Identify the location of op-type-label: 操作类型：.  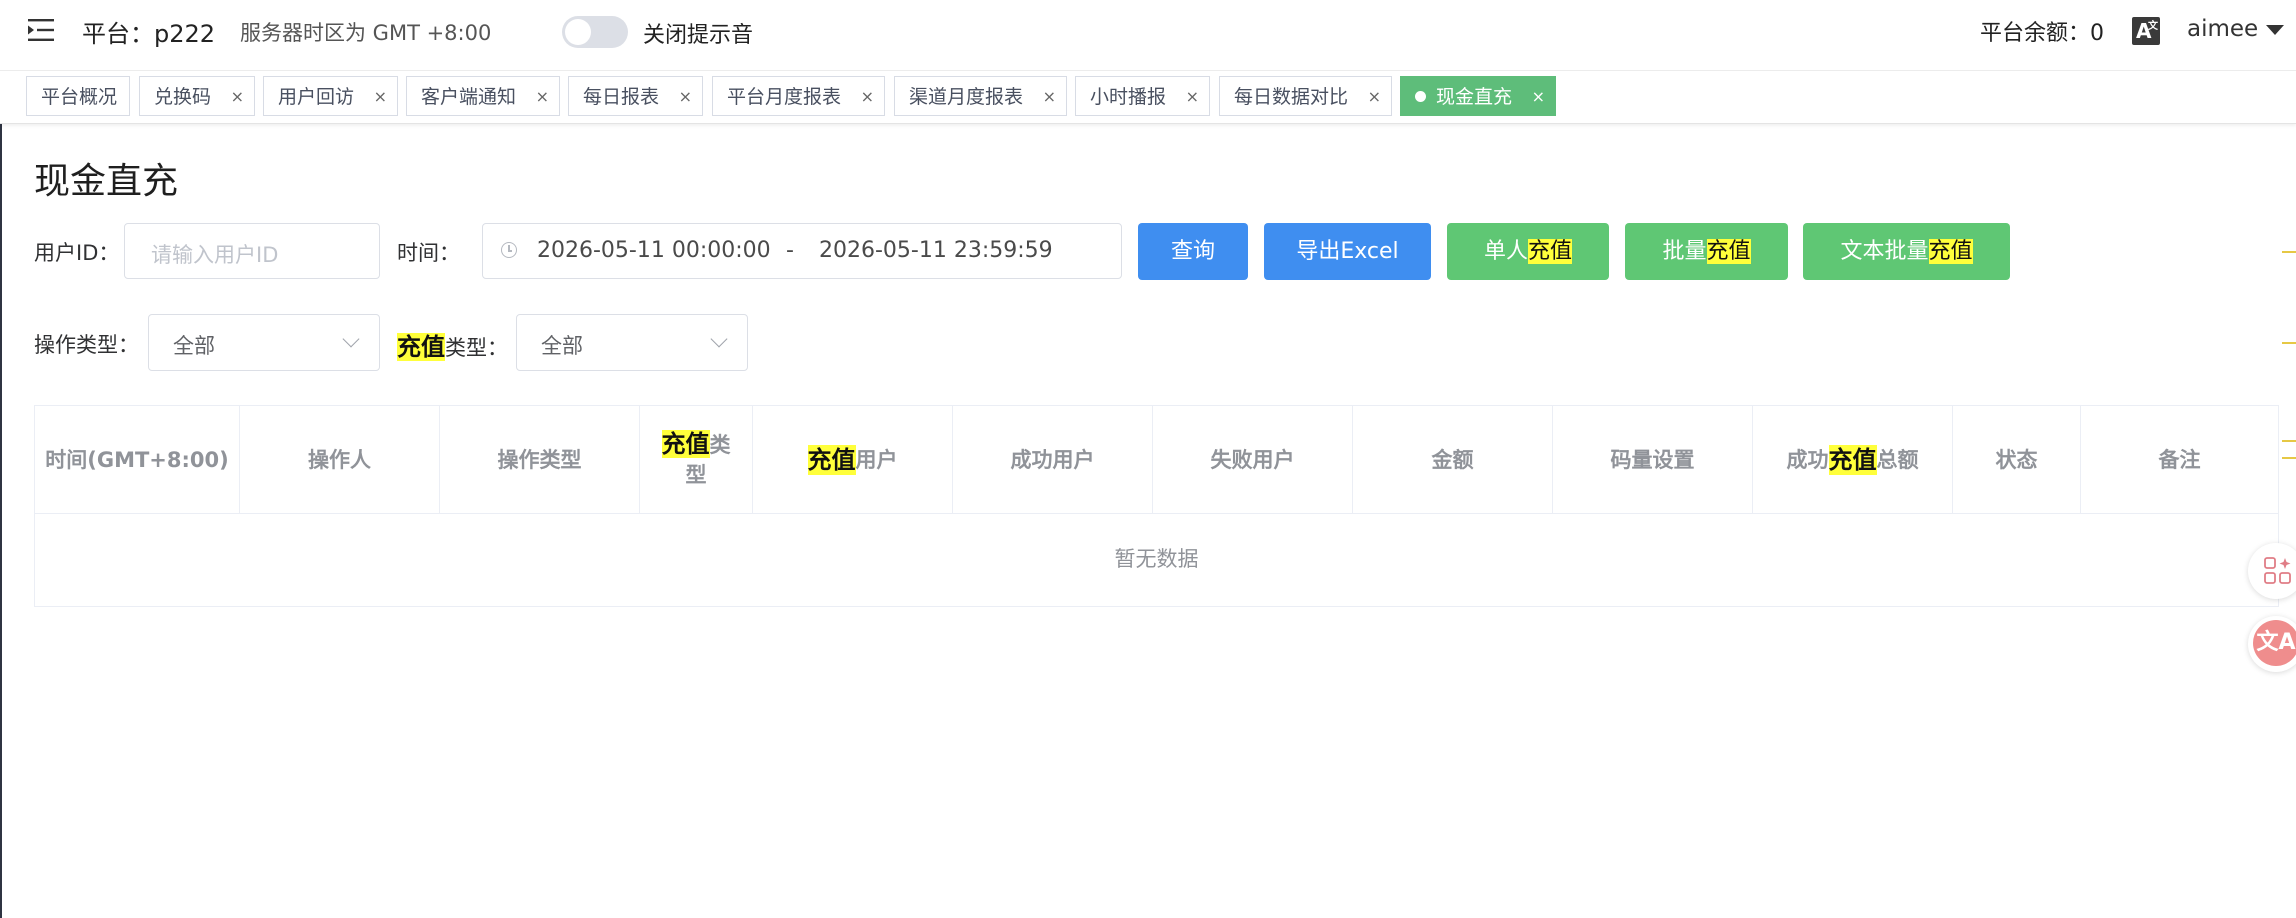
(86, 345).